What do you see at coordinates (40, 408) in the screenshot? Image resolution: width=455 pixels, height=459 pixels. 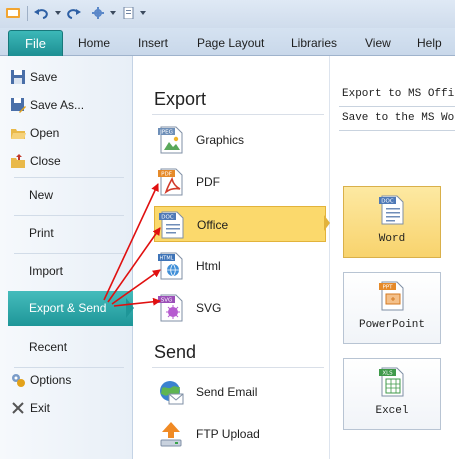 I see `exit-command: Exit` at bounding box center [40, 408].